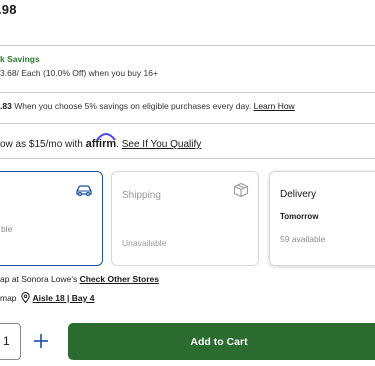  What do you see at coordinates (299, 216) in the screenshot?
I see `delivery-when: Tomorrow` at bounding box center [299, 216].